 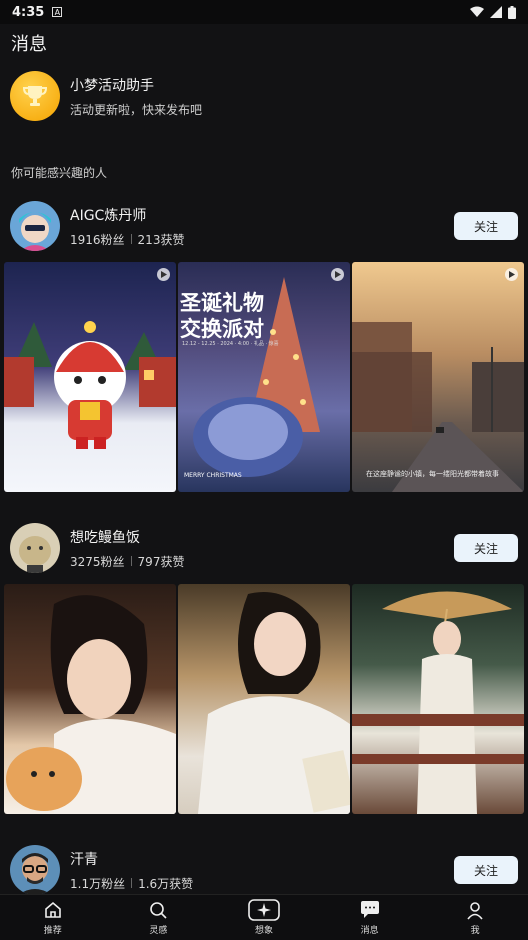 What do you see at coordinates (369, 909) in the screenshot?
I see `message-icon` at bounding box center [369, 909].